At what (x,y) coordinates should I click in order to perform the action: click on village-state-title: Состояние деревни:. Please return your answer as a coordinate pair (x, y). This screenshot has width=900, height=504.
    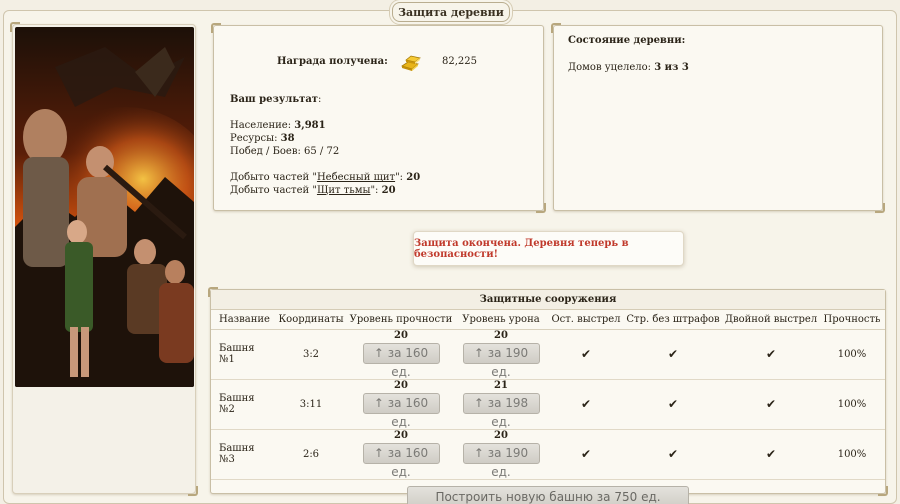
    Looking at the image, I should click on (627, 40).